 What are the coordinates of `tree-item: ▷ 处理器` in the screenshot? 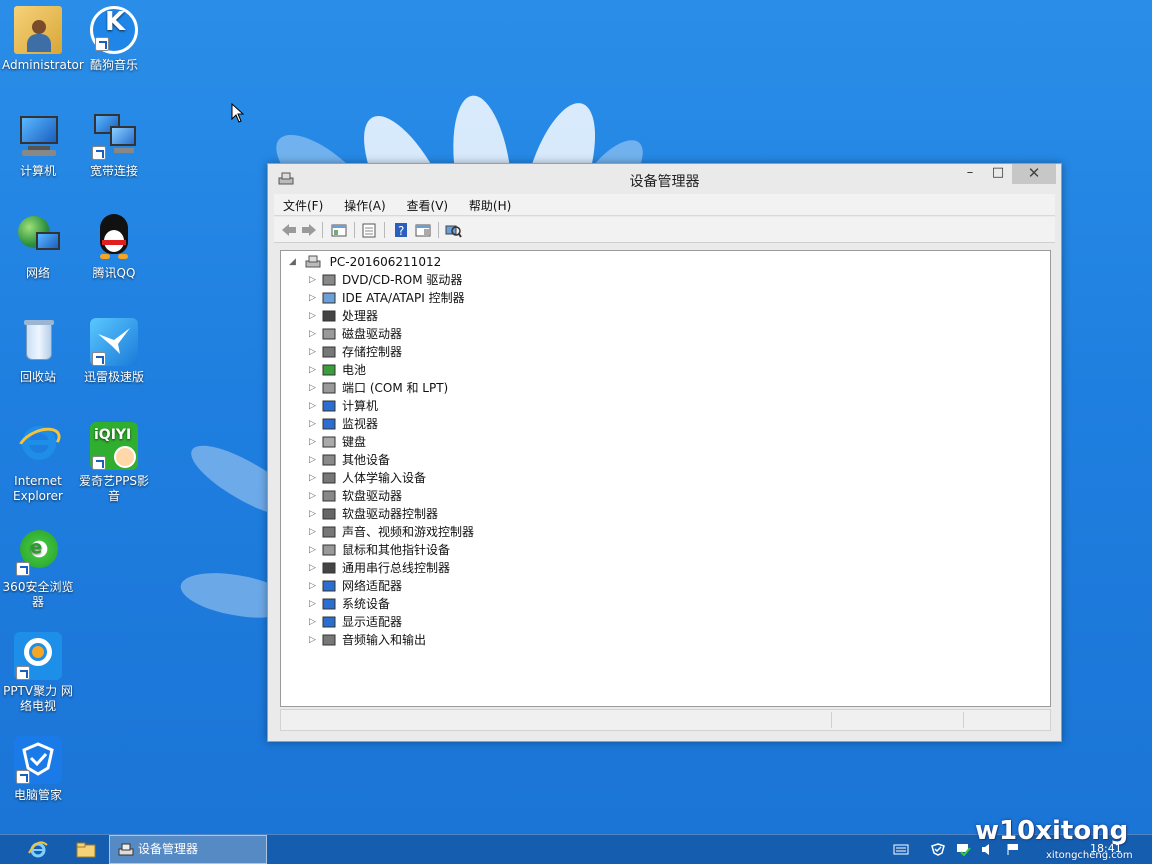 It's located at (343, 316).